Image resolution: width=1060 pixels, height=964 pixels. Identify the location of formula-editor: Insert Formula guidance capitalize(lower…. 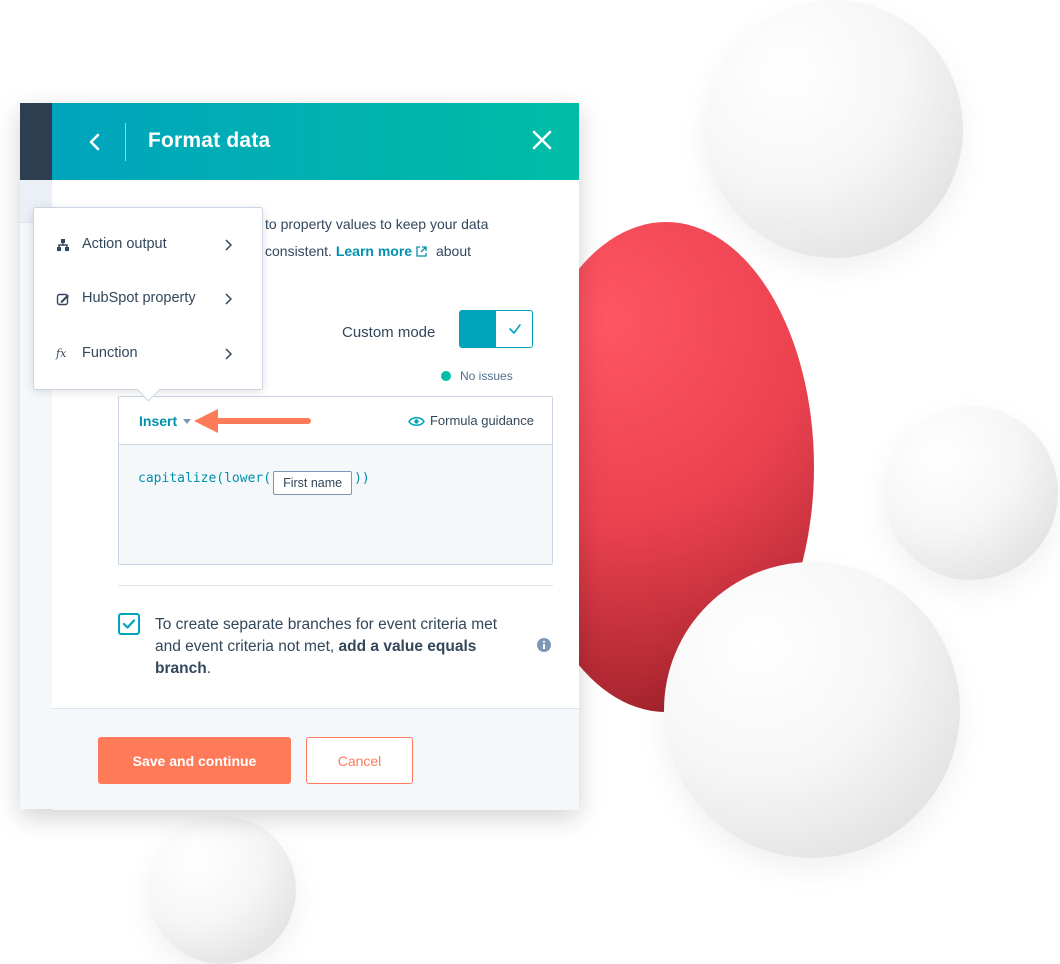
(335, 480).